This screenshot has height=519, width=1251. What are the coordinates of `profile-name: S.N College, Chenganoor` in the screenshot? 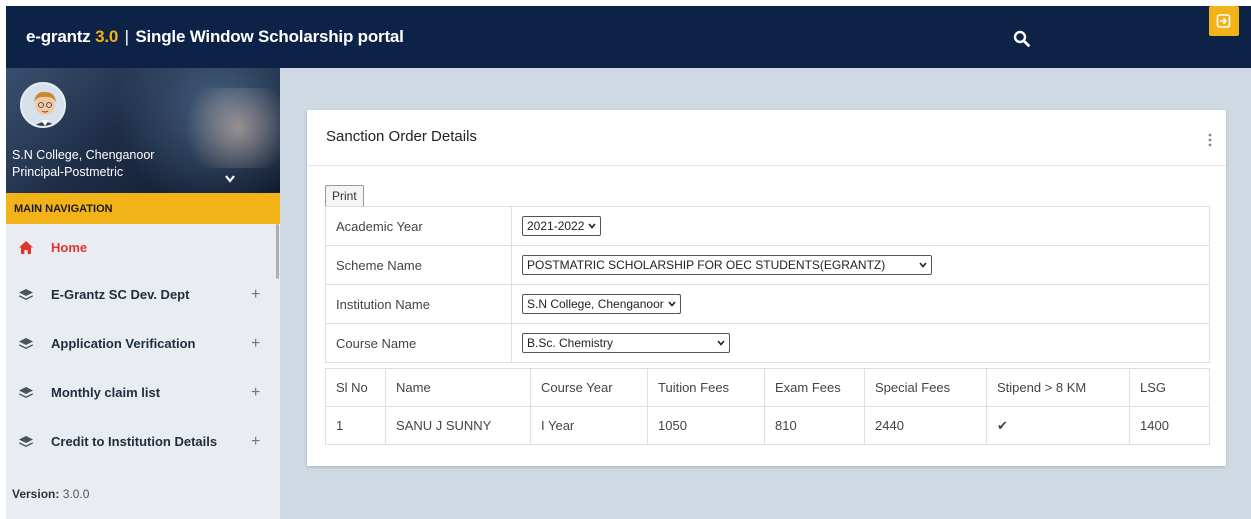 It's located at (83, 155).